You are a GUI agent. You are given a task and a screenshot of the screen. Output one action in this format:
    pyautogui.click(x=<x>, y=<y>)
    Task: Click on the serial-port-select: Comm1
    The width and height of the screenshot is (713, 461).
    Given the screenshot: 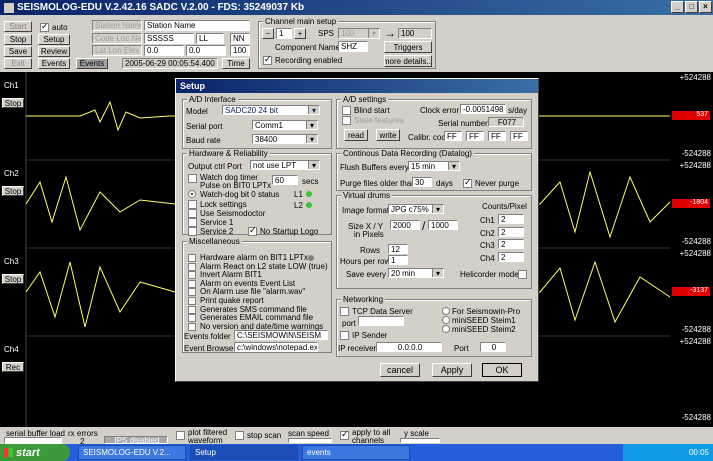 What is the action you would take?
    pyautogui.click(x=285, y=125)
    